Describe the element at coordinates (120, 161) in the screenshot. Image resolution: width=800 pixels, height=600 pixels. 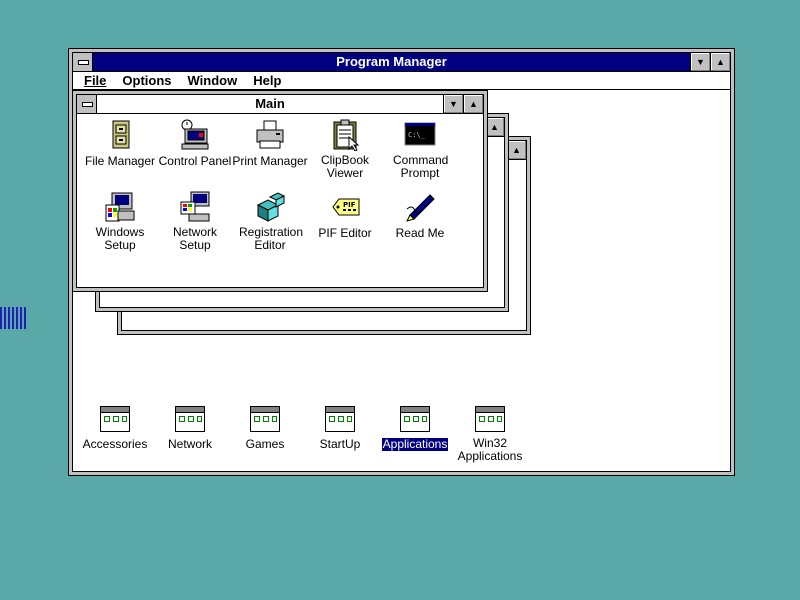
I see `program-label: File Manager` at that location.